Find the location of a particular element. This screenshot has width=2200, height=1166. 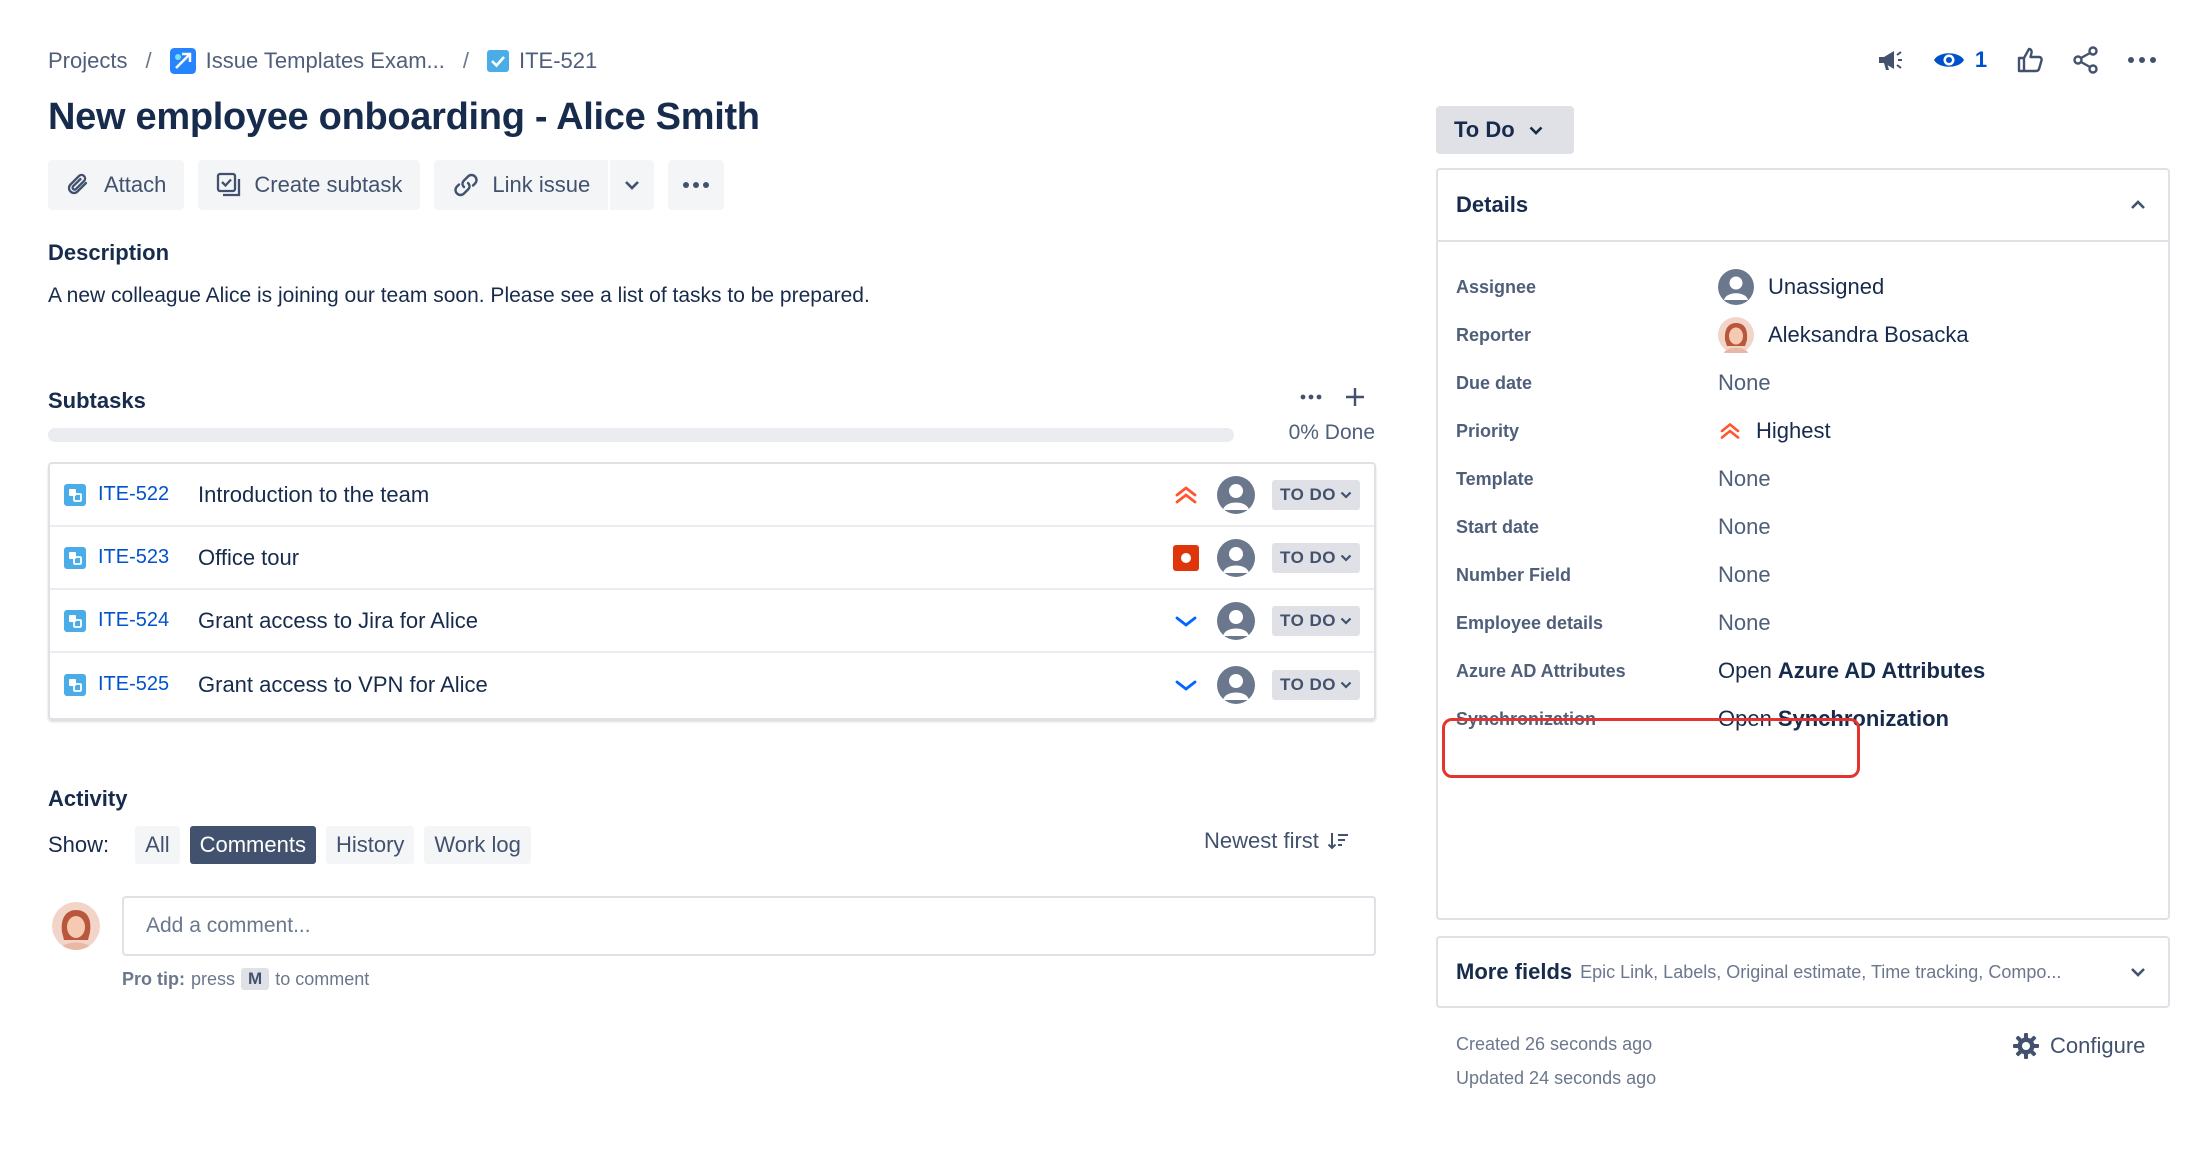

pro-tip: Pro tip: press M to comment is located at coordinates (245, 979).